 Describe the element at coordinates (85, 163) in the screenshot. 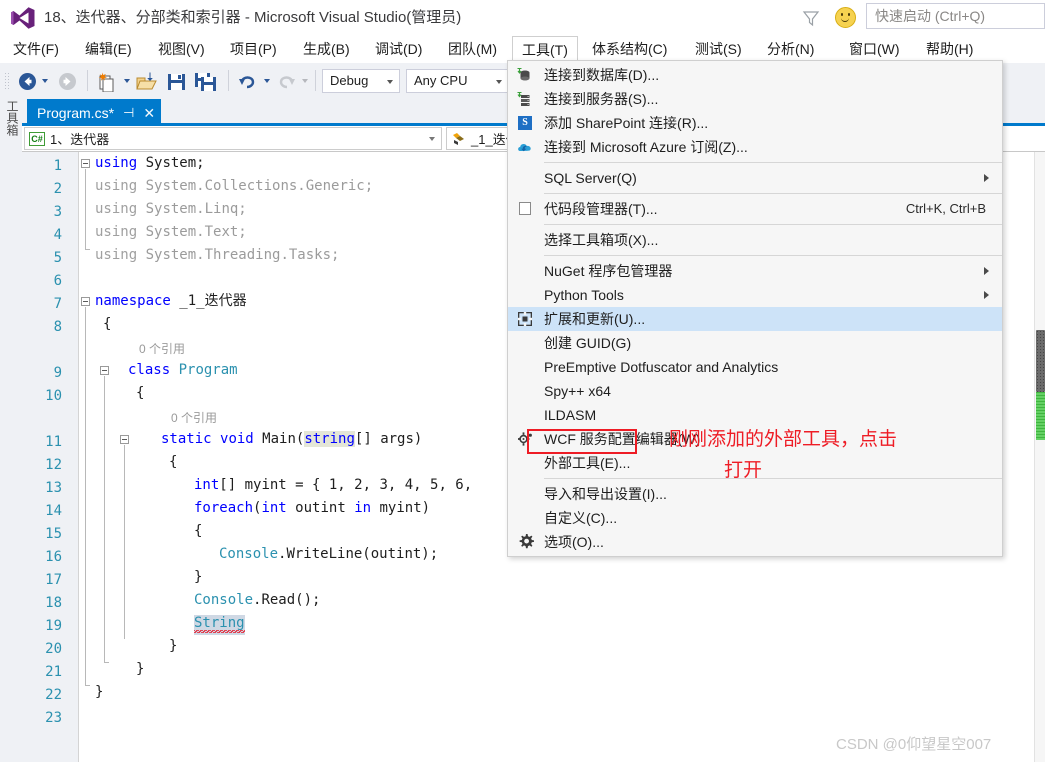

I see `collapse-box-usings` at that location.